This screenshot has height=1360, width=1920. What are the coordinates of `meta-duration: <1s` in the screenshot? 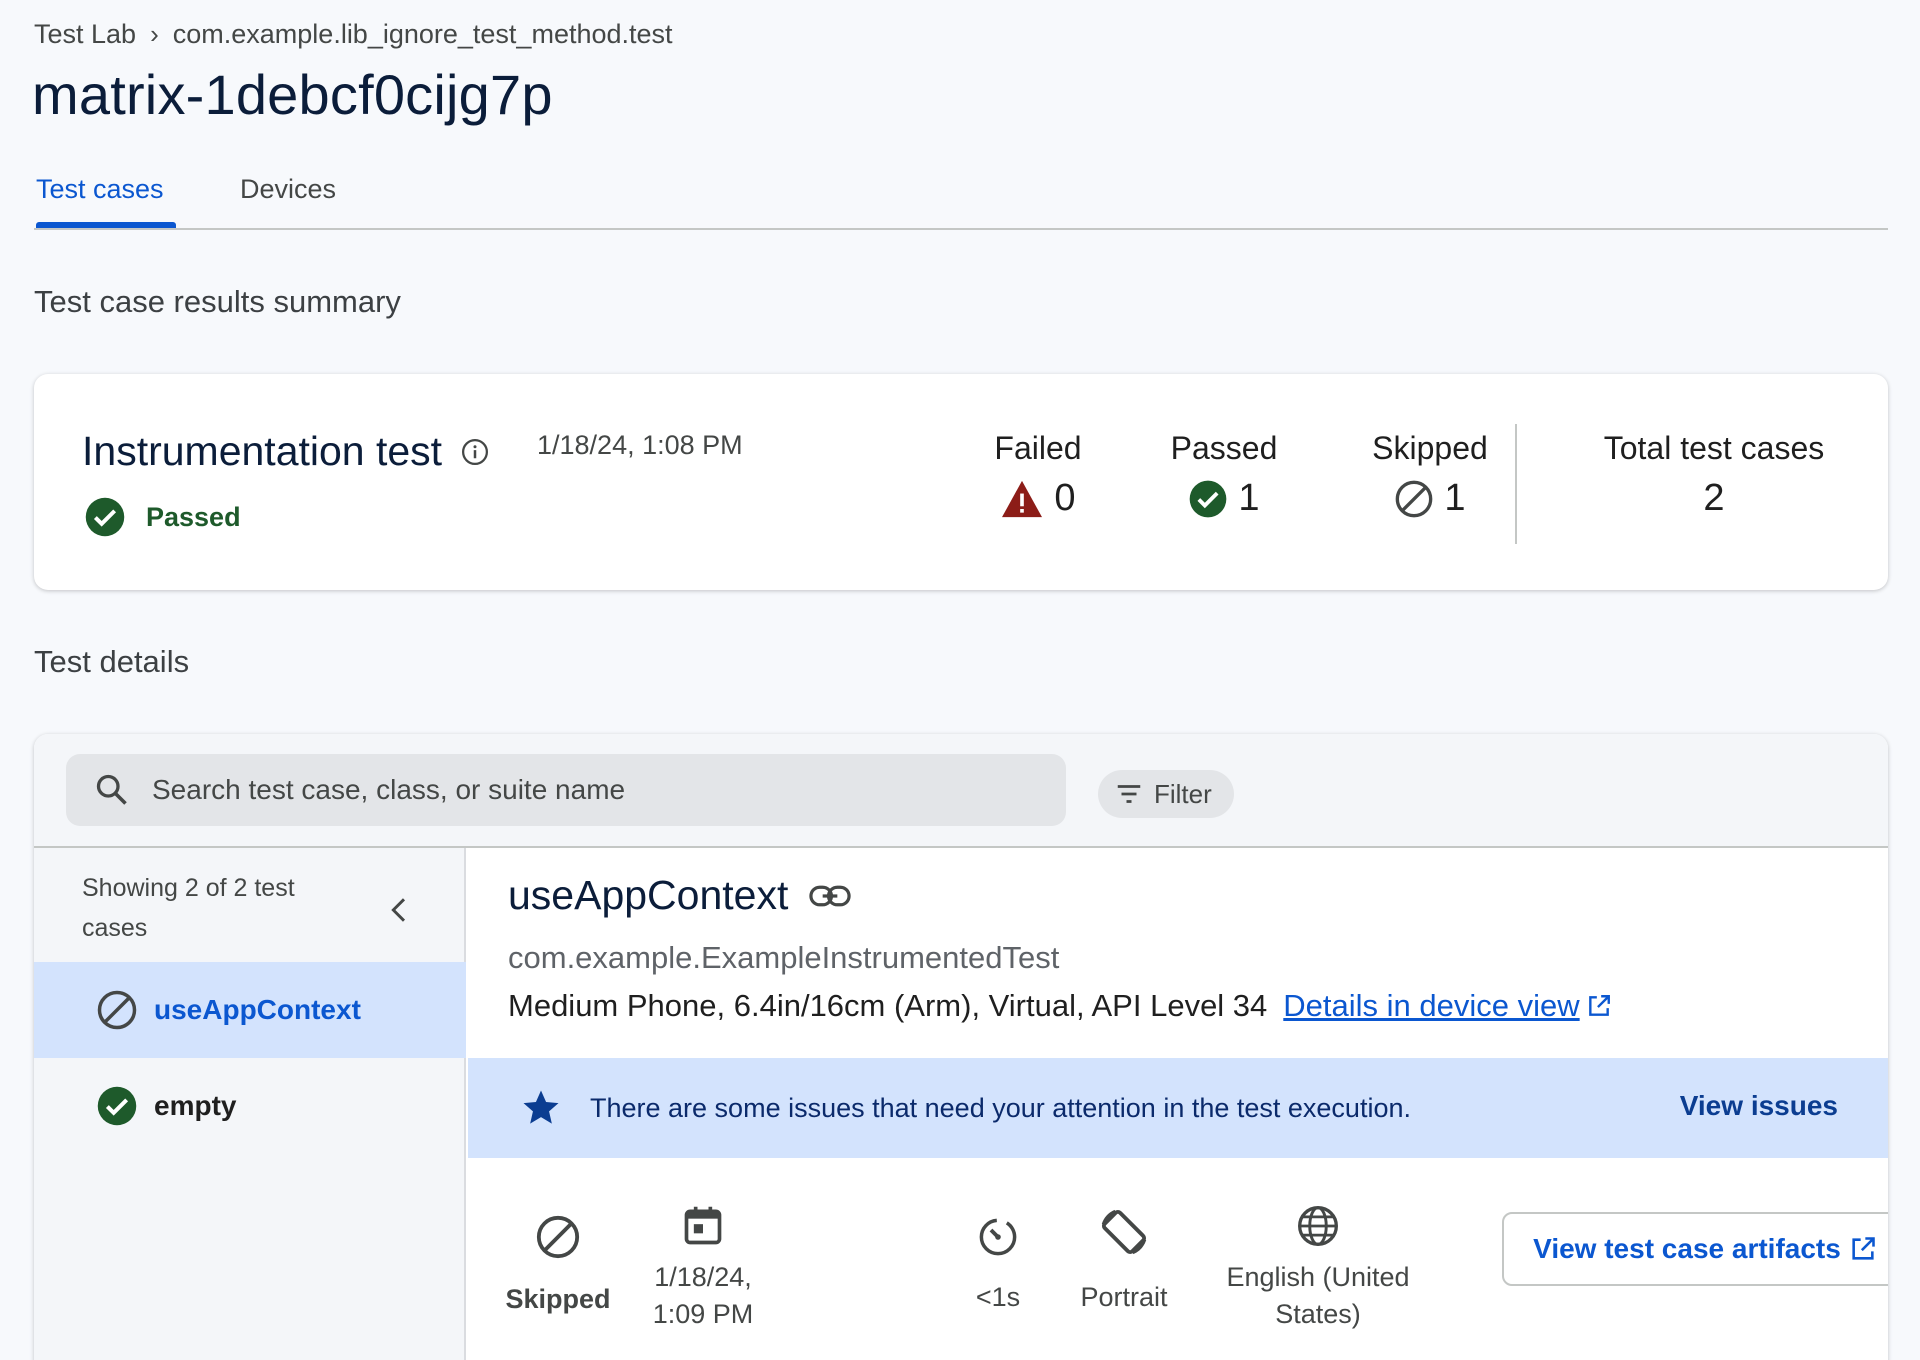 It's located at (998, 1258).